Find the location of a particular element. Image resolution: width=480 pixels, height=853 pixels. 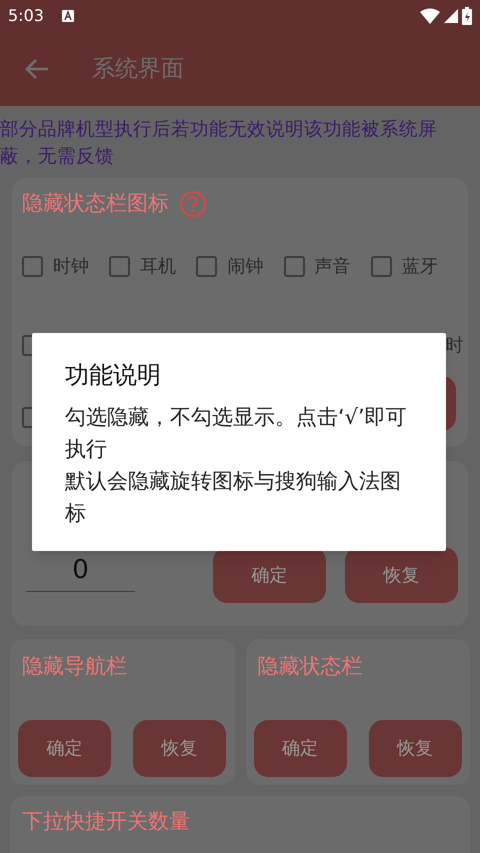

dialog-text: 勾选隐藏，不勾选显示。点击‘√’即可执行 is located at coordinates (236, 433).